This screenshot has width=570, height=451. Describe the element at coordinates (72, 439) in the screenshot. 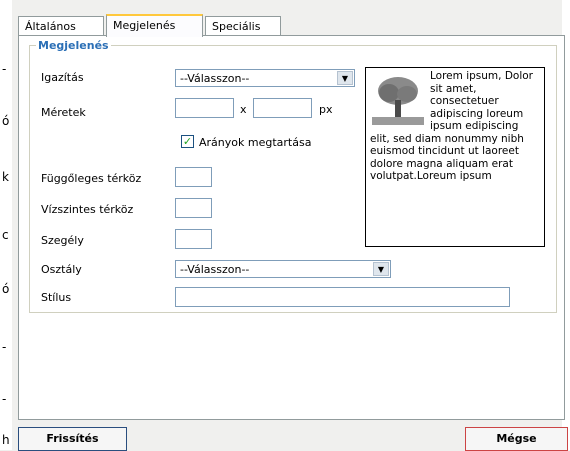

I see `update-button: Frissítés` at that location.